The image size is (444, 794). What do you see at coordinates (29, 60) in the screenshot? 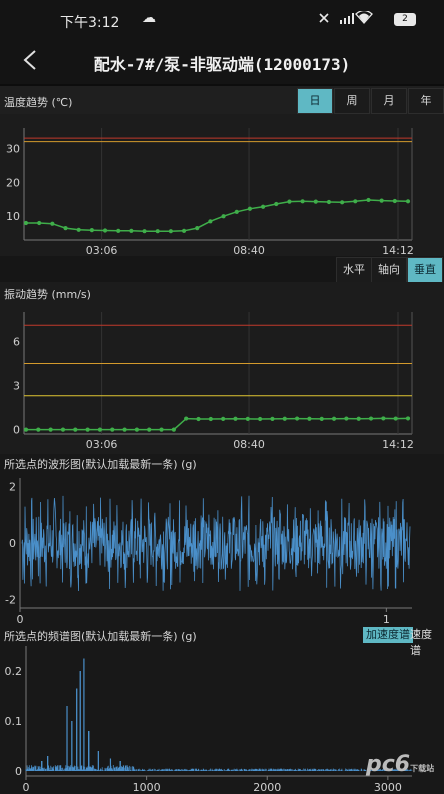
I see `chevron-left-icon` at bounding box center [29, 60].